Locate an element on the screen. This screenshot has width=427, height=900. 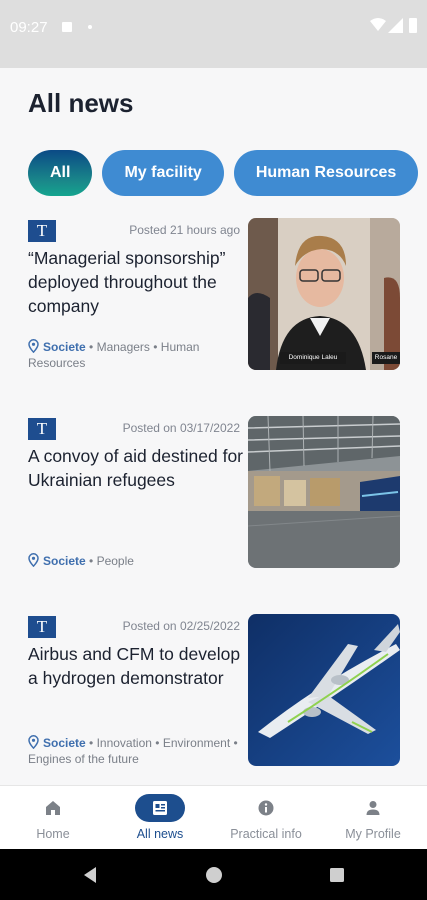
news-icon is located at coordinates (160, 808).